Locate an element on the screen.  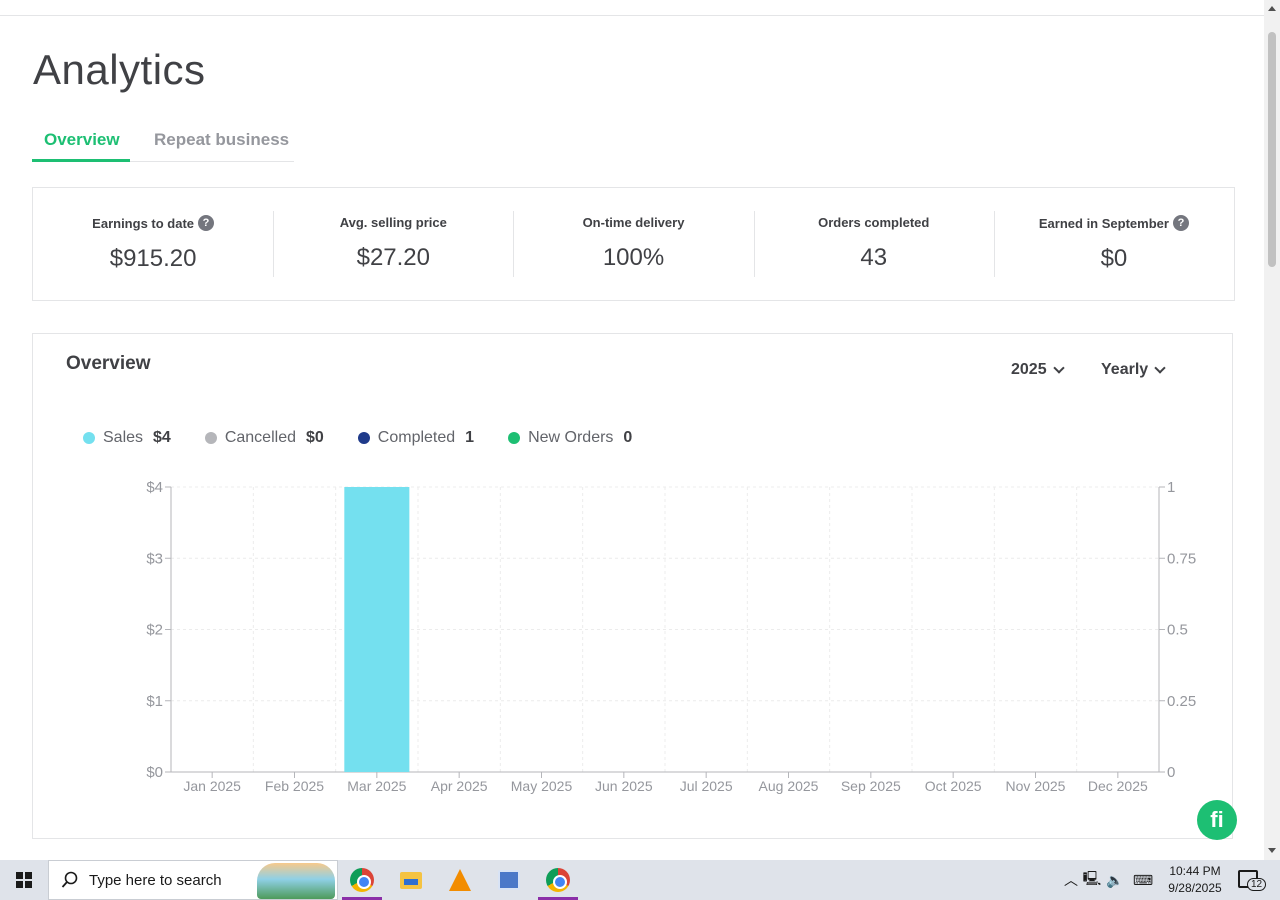
stat-earnings-to-date: Earnings to date? $915.20 is located at coordinates (153, 244).